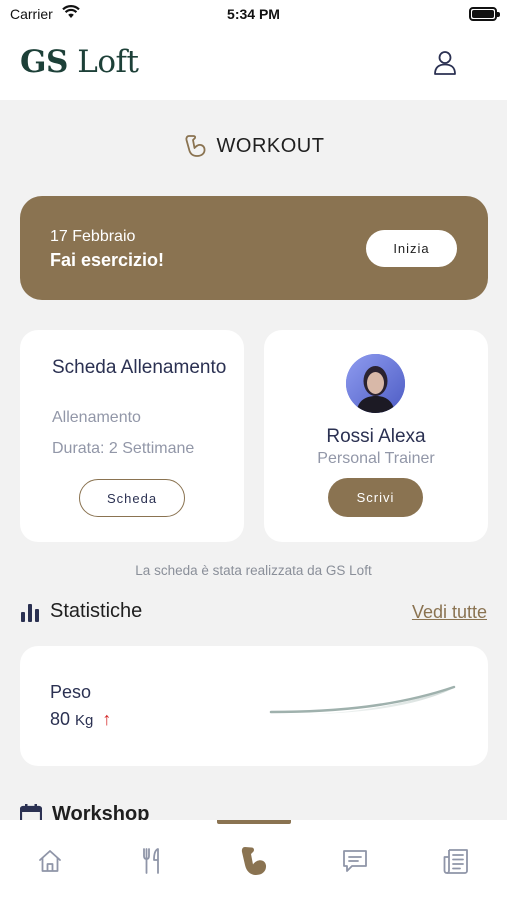 The image size is (507, 900). What do you see at coordinates (139, 367) in the screenshot?
I see `plan-title: Scheda Allenamento` at bounding box center [139, 367].